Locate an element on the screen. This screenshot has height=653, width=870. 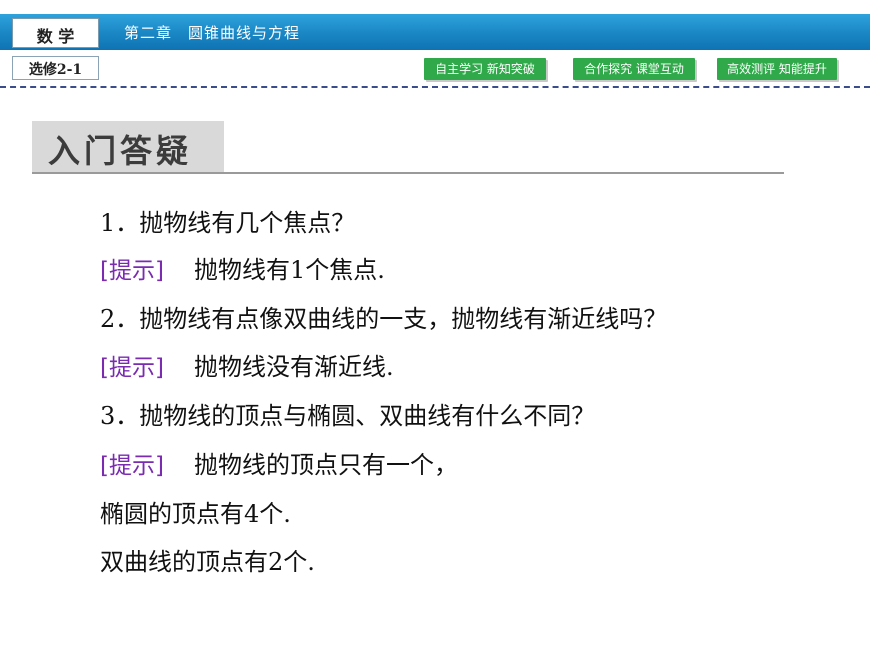
nav-button-self-study: 自主学习 新知突破 is located at coordinates (485, 69).